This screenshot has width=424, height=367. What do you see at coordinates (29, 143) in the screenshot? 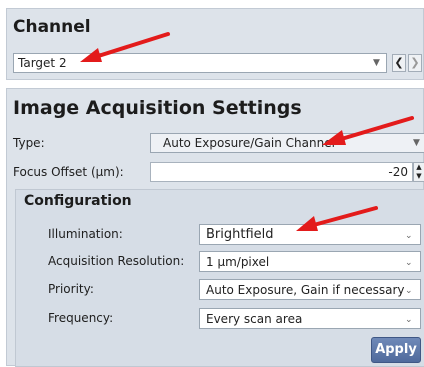
I see `type-label: Type:` at bounding box center [29, 143].